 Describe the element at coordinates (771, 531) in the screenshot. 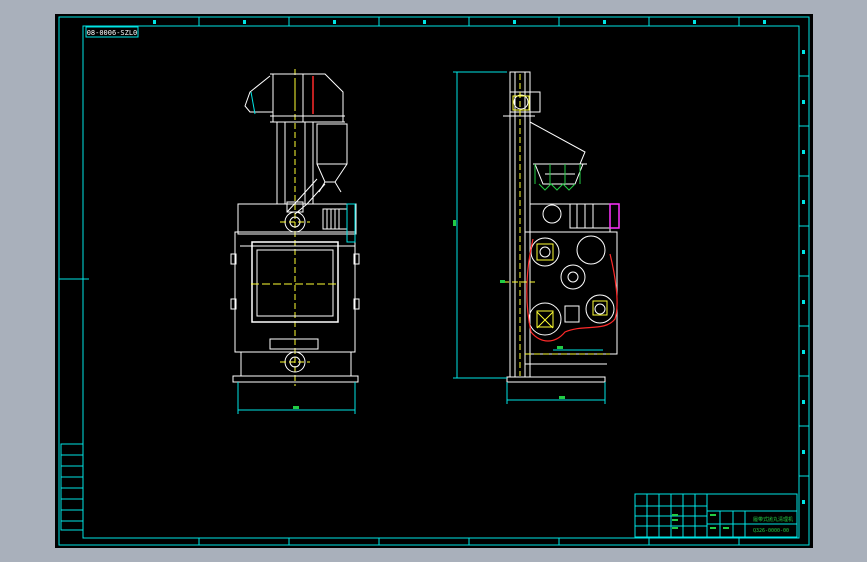

I see `drawing-number-text: Q326-0000-00` at that location.